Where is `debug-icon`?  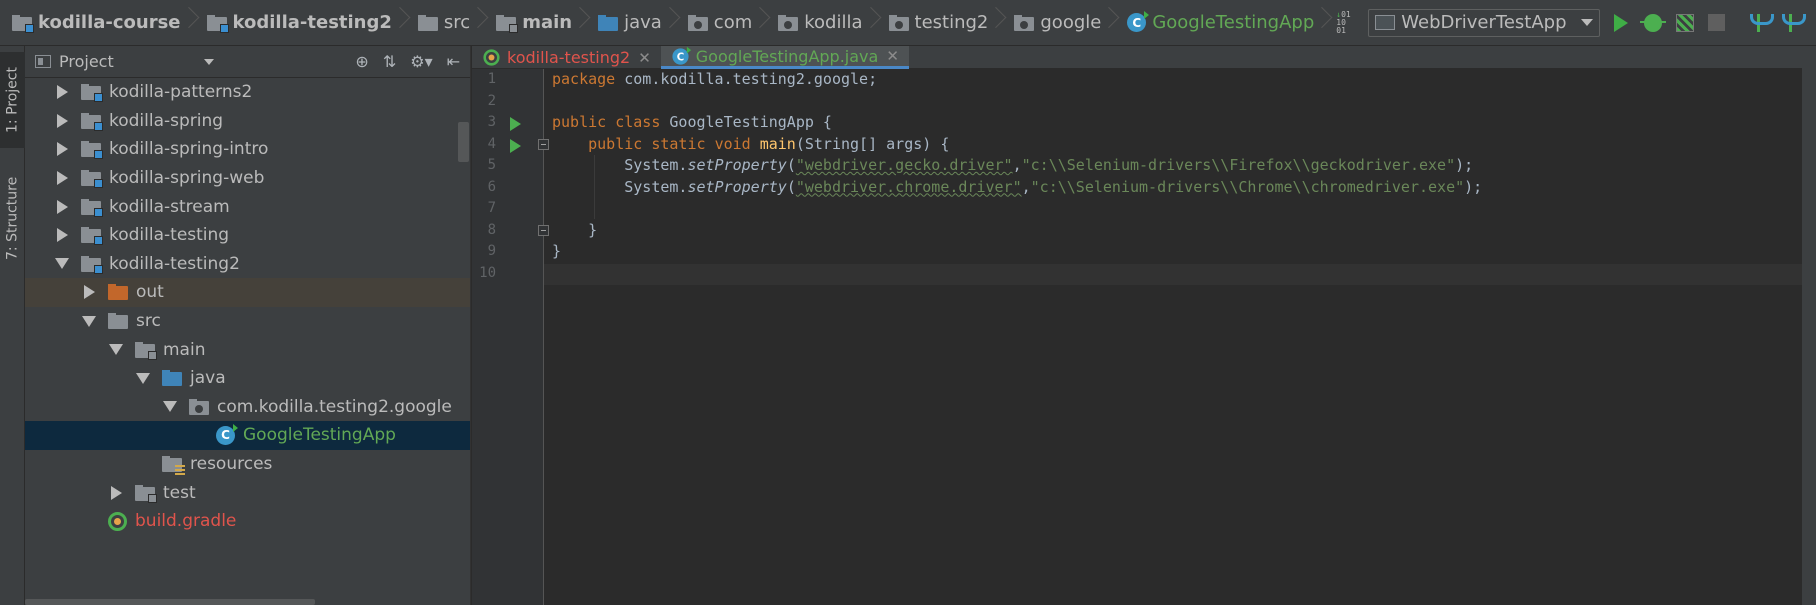
debug-icon is located at coordinates (1652, 22).